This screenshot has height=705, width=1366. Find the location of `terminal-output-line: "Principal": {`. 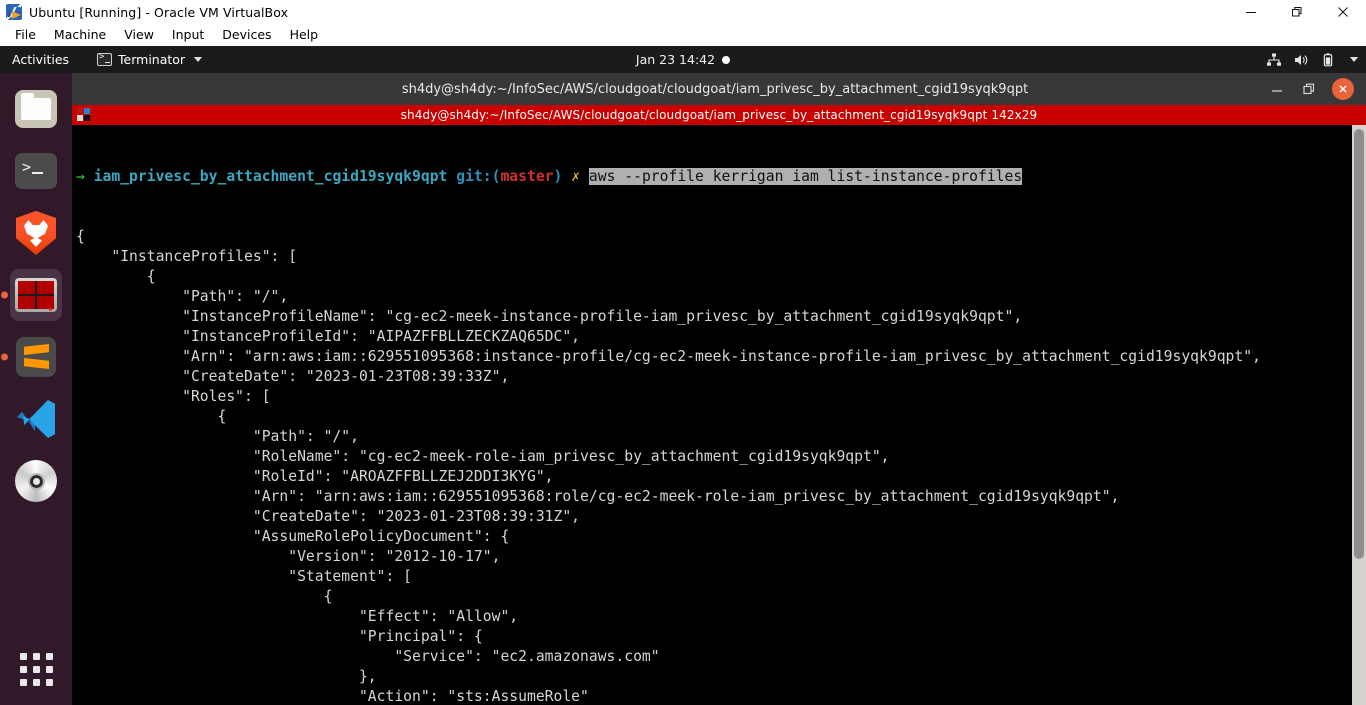

terminal-output-line: "Principal": { is located at coordinates (279, 636).